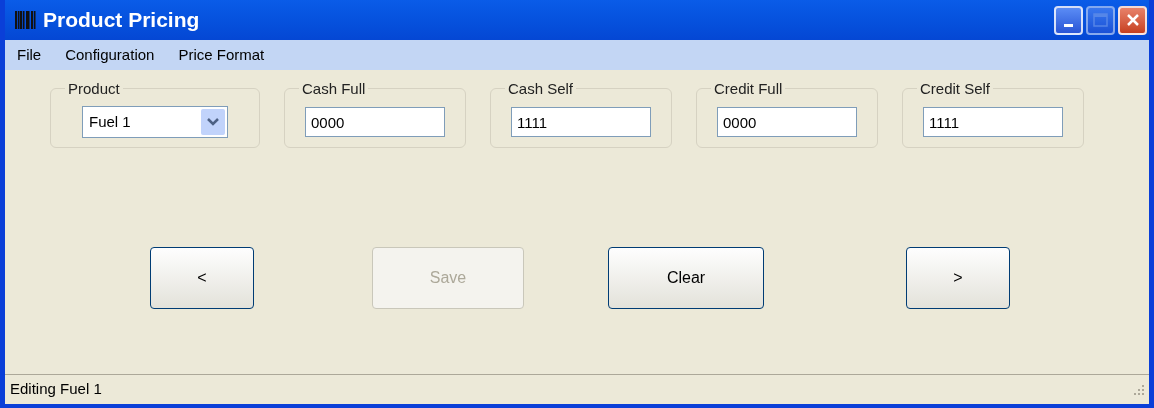  I want to click on action-button: >, so click(958, 278).